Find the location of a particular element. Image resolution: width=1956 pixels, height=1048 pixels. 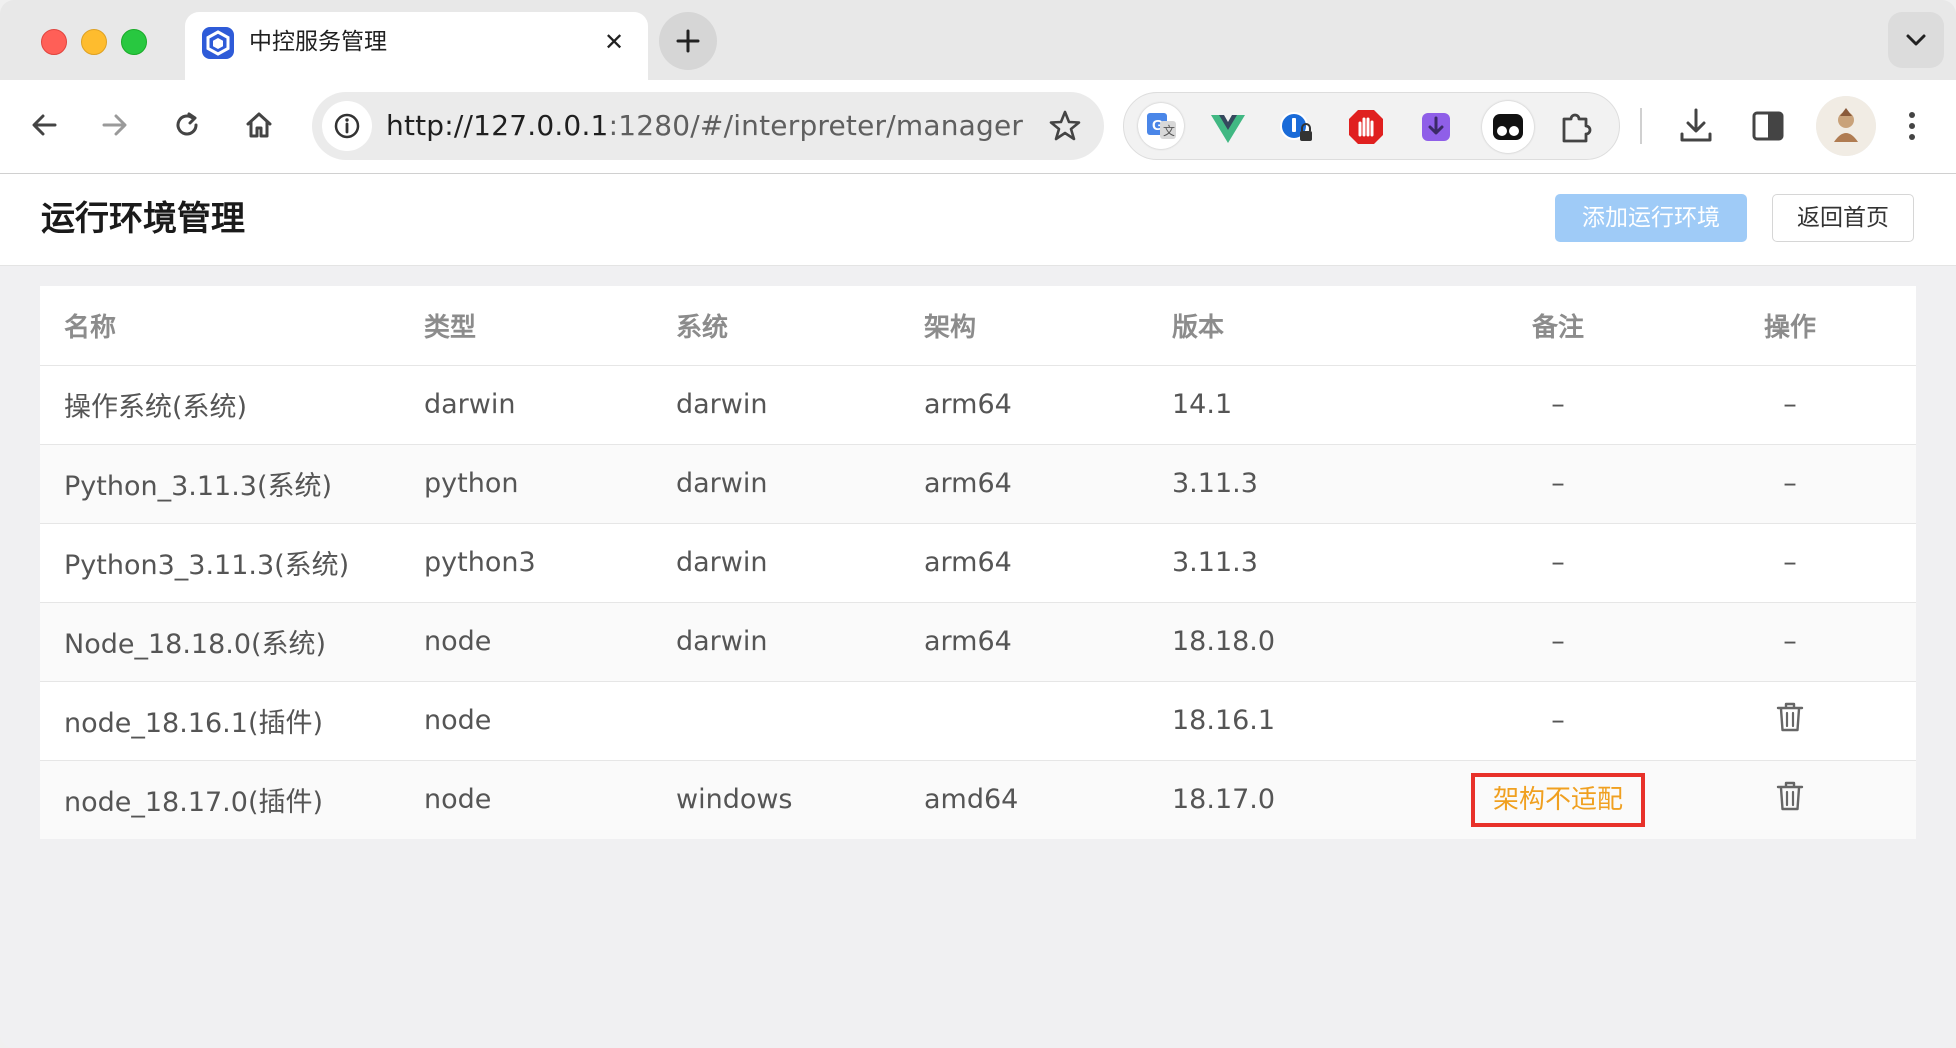

downloader-icon is located at coordinates (1436, 127).